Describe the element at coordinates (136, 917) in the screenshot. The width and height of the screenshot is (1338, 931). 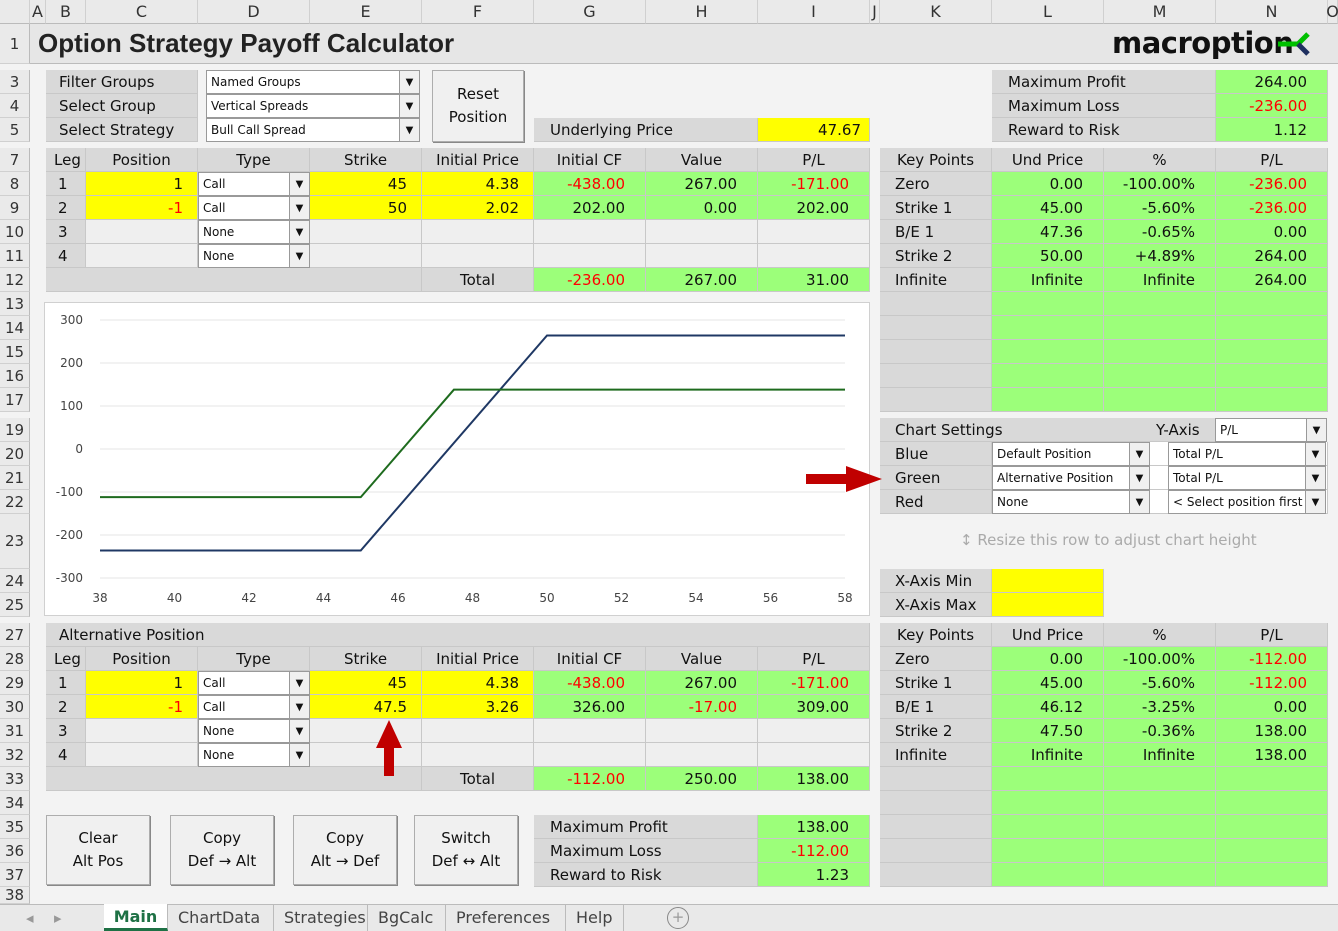
I see `tab-main: Main` at that location.